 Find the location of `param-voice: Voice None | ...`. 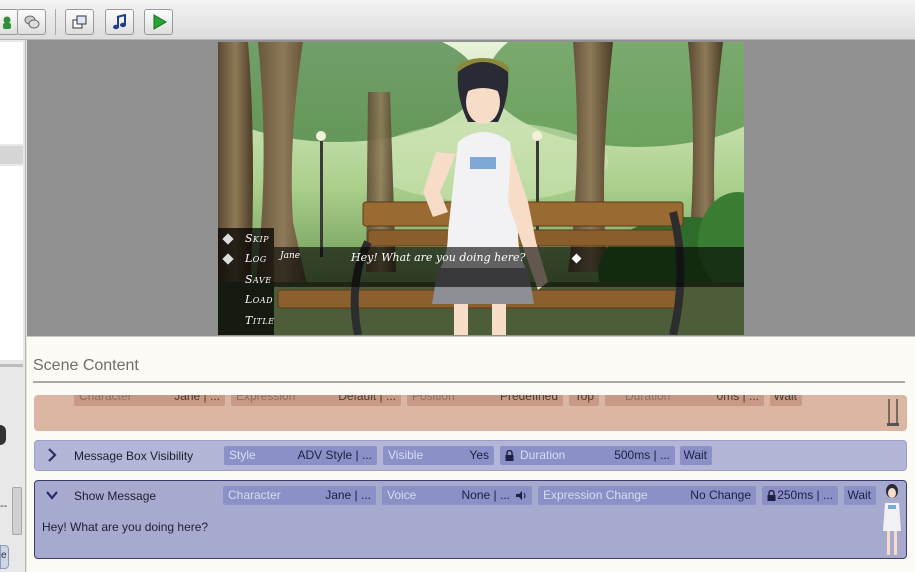

param-voice: Voice None | ... is located at coordinates (457, 495).